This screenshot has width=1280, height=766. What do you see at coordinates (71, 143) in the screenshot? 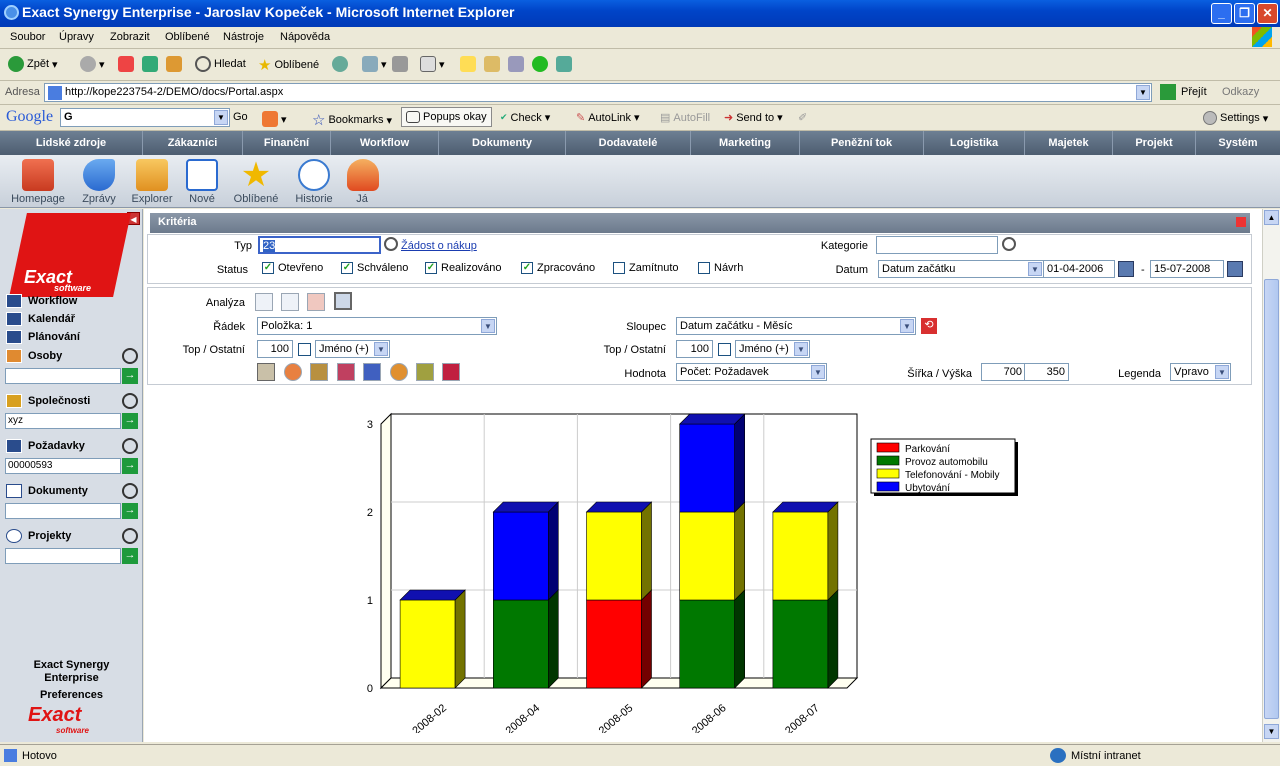
I see `nav-lidske-zdroje: Lidské zdroje` at bounding box center [71, 143].